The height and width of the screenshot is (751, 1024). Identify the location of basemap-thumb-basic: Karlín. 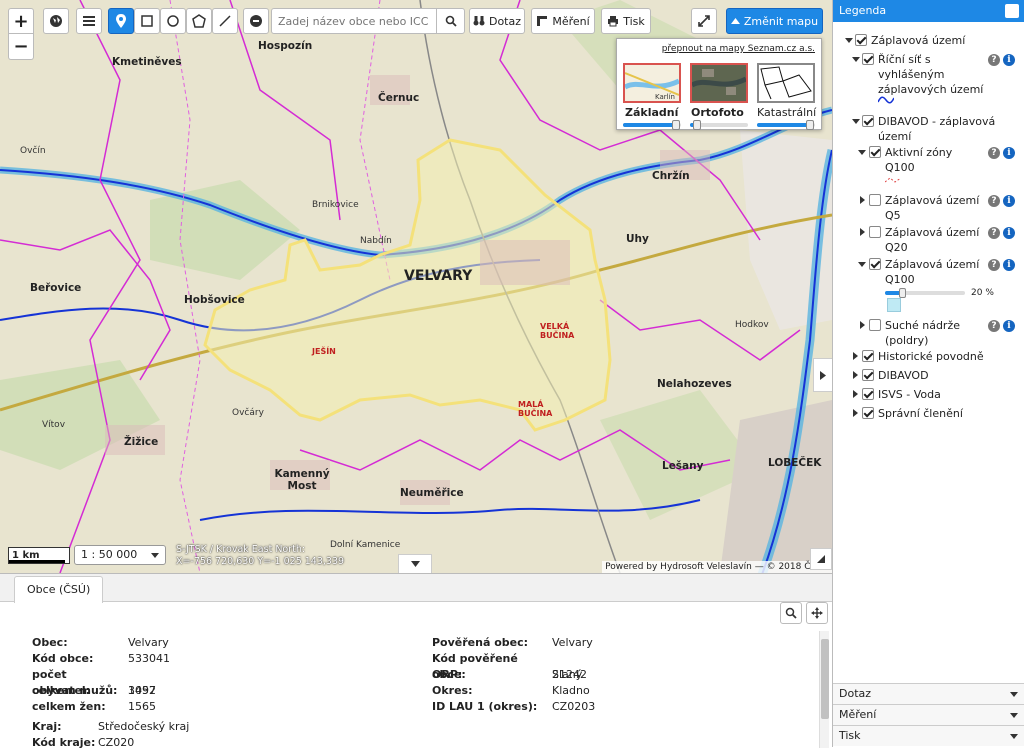
(652, 83).